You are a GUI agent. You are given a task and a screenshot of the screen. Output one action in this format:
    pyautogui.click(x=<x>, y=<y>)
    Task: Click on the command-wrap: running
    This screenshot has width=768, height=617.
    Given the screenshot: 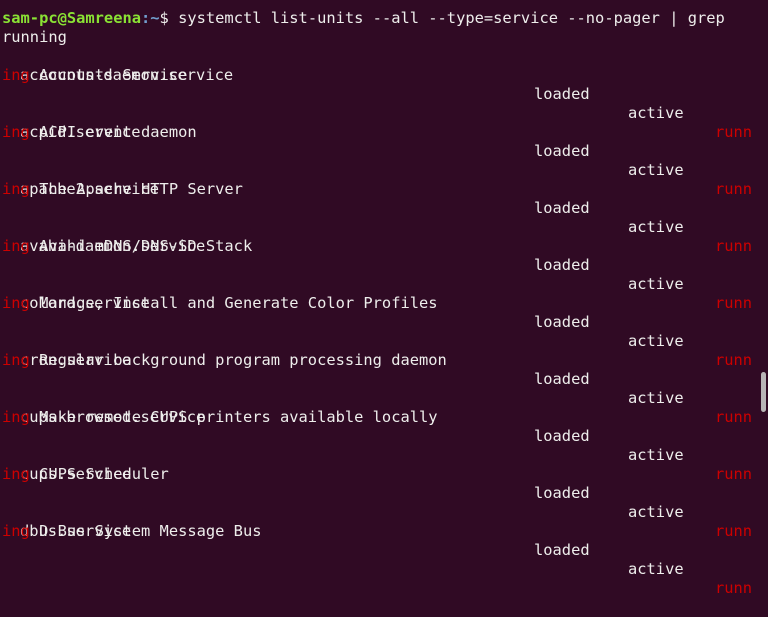 What is the action you would take?
    pyautogui.click(x=34, y=37)
    